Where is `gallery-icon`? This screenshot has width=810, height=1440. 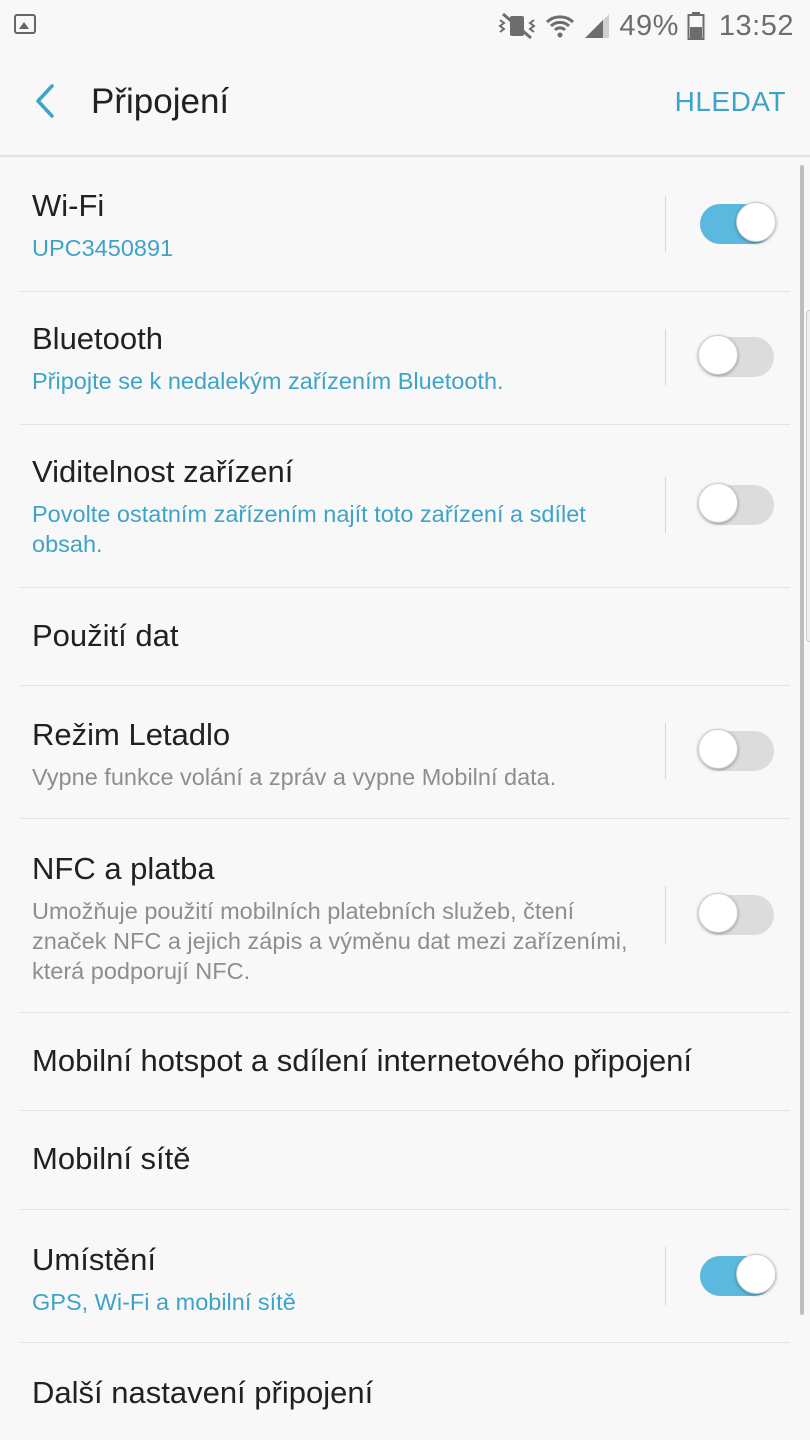
gallery-icon is located at coordinates (25, 24).